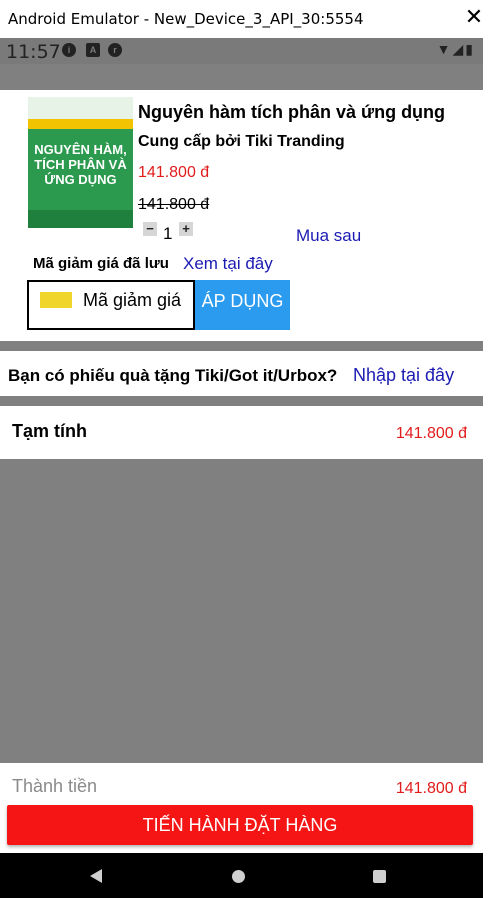 Image resolution: width=491 pixels, height=898 pixels. What do you see at coordinates (487, 468) in the screenshot?
I see `window-edge` at bounding box center [487, 468].